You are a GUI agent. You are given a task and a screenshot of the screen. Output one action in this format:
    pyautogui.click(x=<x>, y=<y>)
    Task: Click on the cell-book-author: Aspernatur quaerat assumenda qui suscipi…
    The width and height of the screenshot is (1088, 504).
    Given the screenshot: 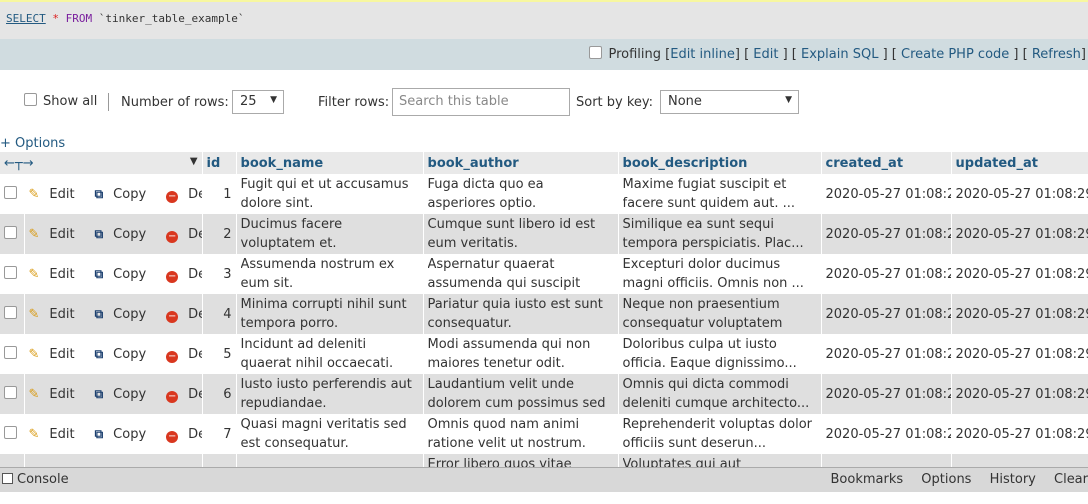 What is the action you would take?
    pyautogui.click(x=521, y=274)
    